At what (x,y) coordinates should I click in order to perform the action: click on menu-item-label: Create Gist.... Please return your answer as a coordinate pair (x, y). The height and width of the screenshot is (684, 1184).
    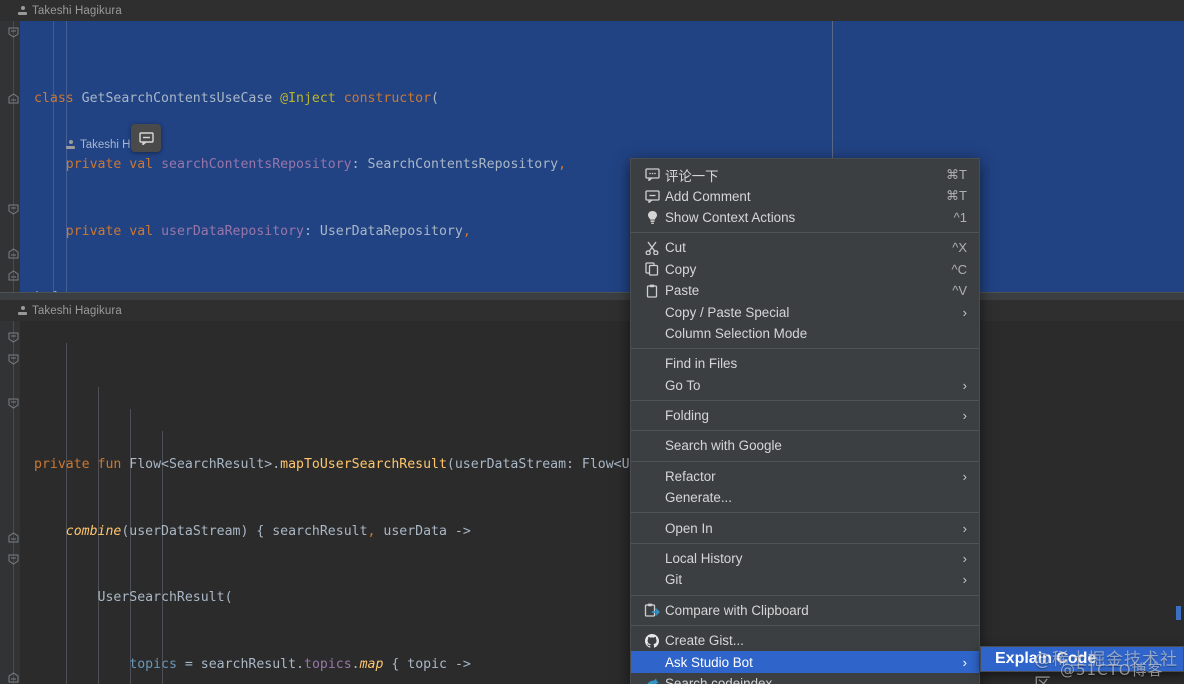
    Looking at the image, I should click on (704, 641).